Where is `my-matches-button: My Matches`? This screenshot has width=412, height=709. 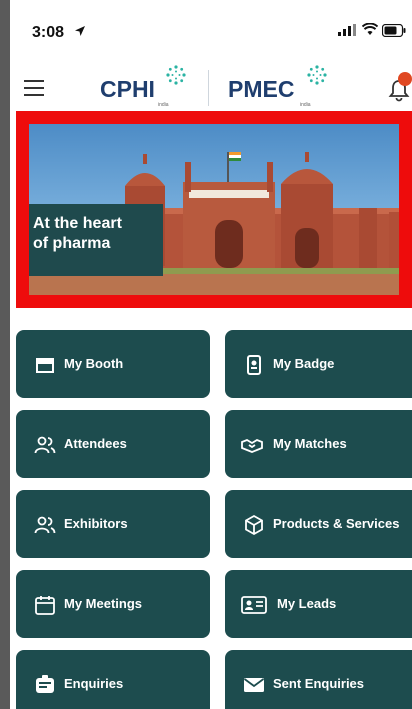
my-matches-button: My Matches is located at coordinates (318, 444).